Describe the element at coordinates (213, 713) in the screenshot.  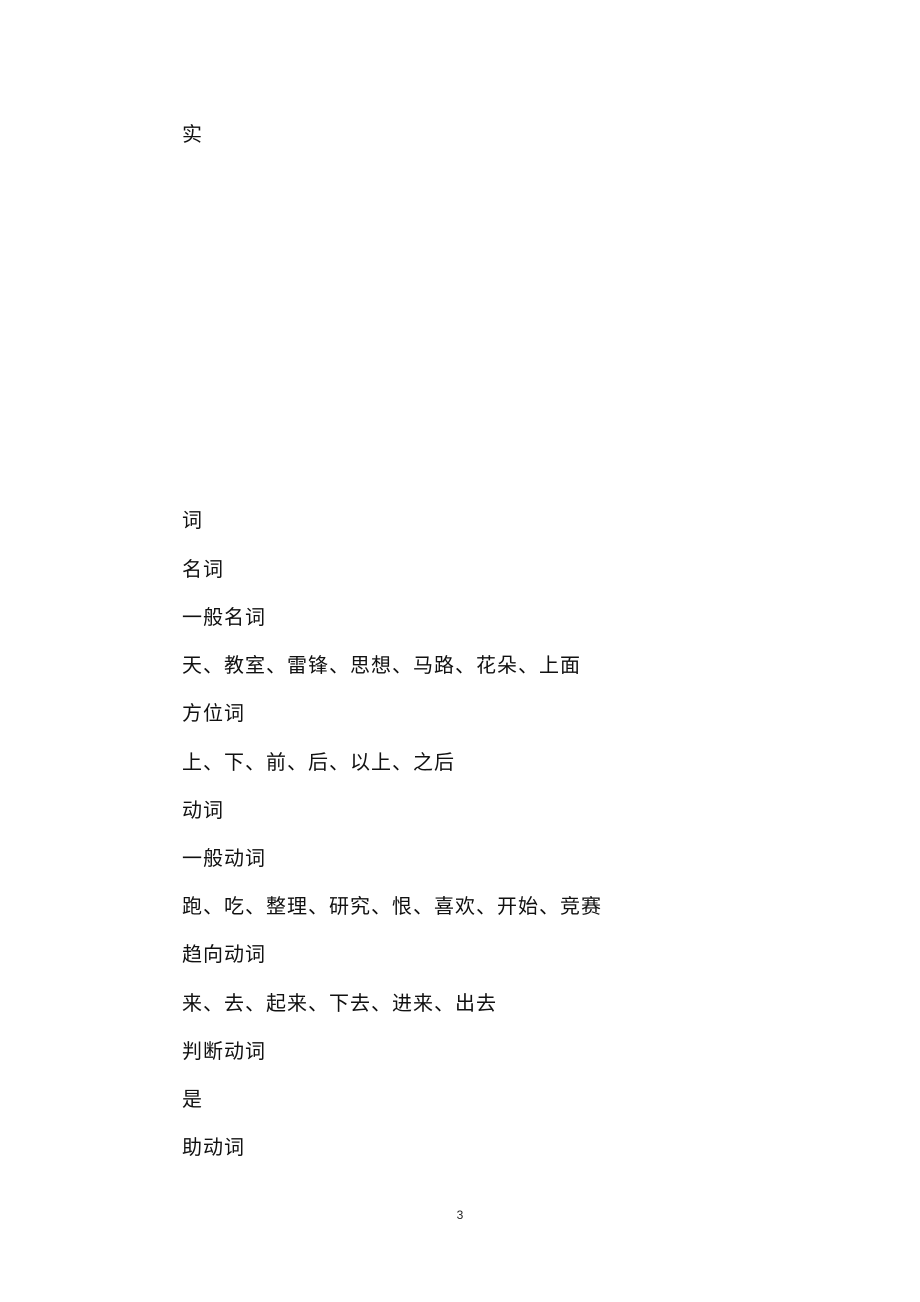
I see `heading-locative-noun: 方位词` at that location.